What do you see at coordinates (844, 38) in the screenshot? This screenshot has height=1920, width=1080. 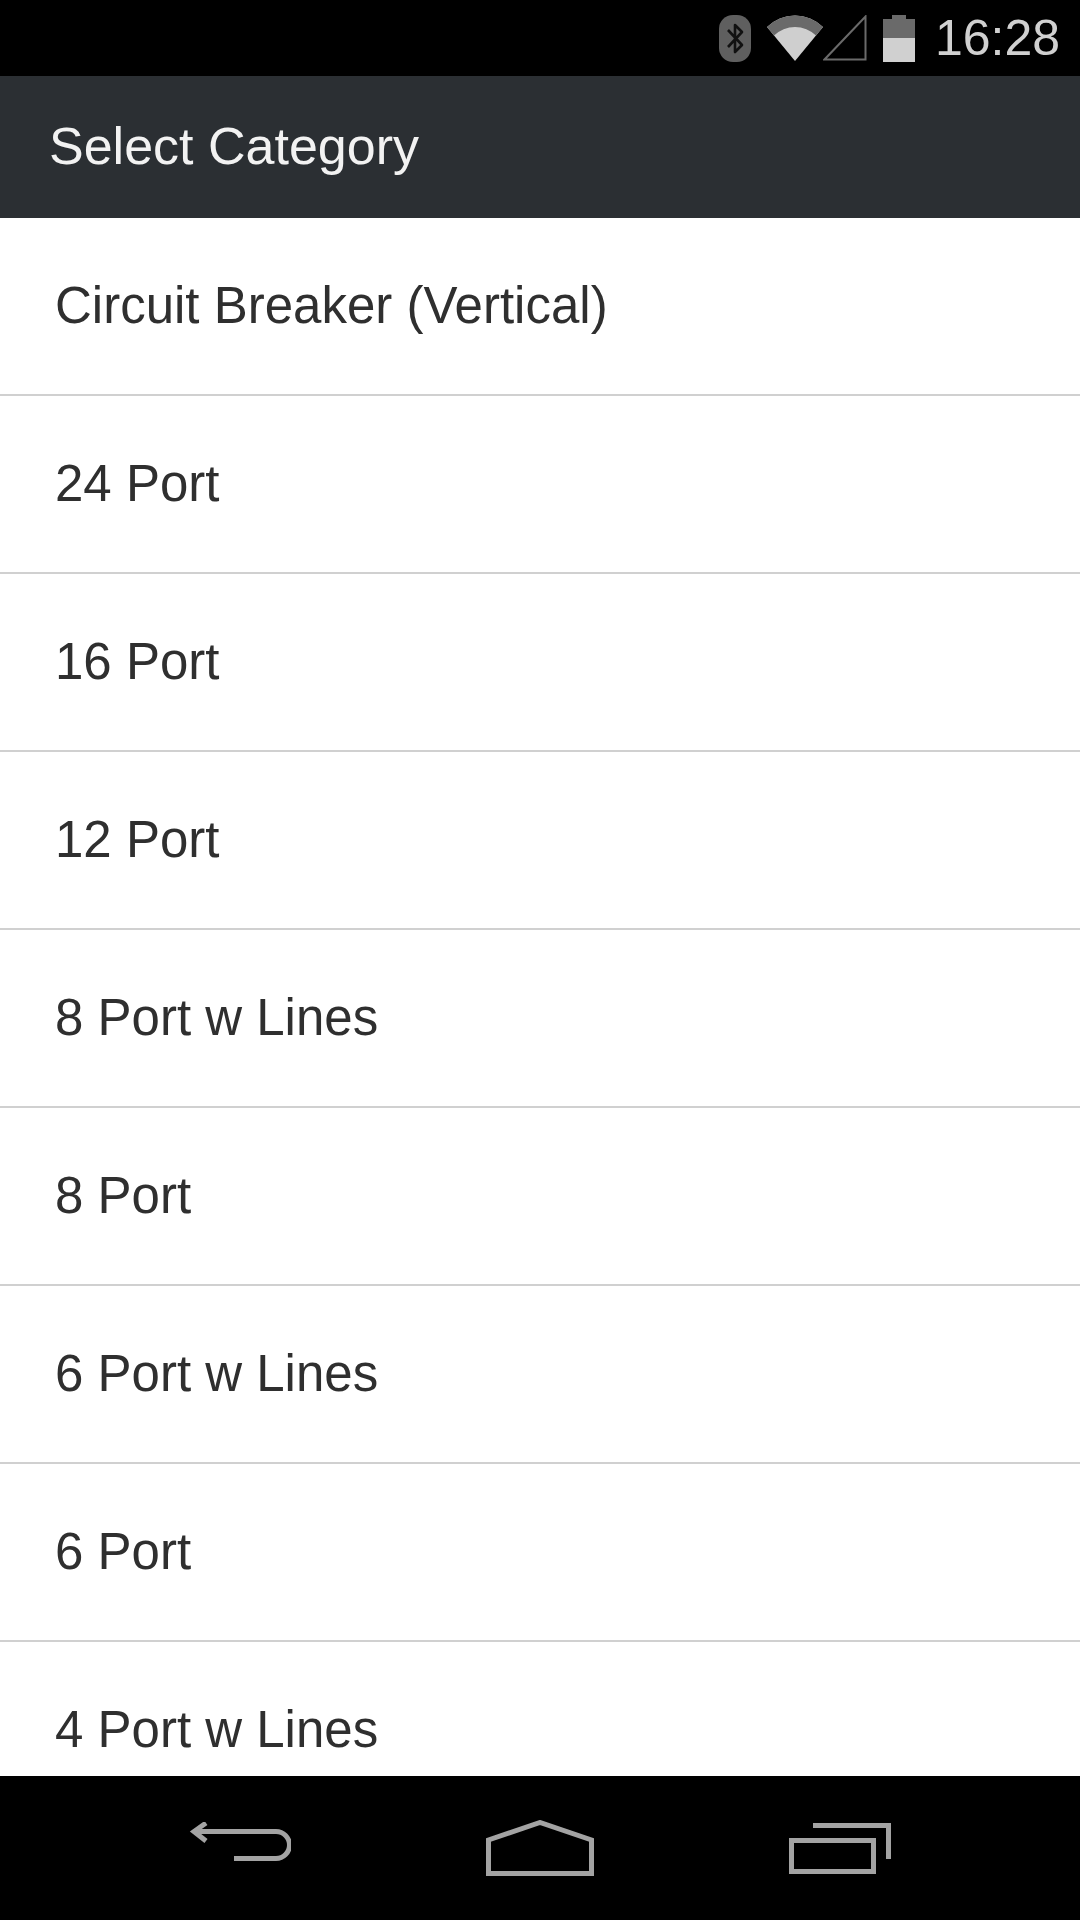 I see `signal-icon` at bounding box center [844, 38].